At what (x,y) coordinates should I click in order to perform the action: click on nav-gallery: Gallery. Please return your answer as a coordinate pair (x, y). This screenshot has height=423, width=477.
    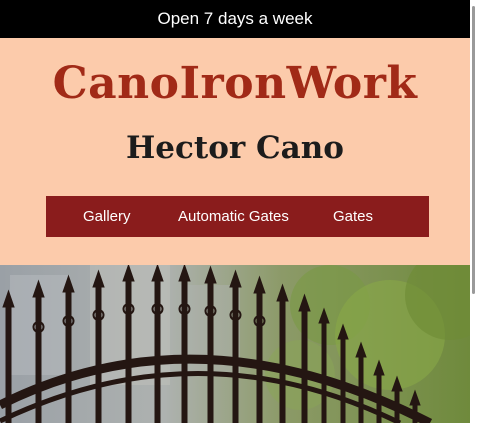
    Looking at the image, I should click on (107, 216).